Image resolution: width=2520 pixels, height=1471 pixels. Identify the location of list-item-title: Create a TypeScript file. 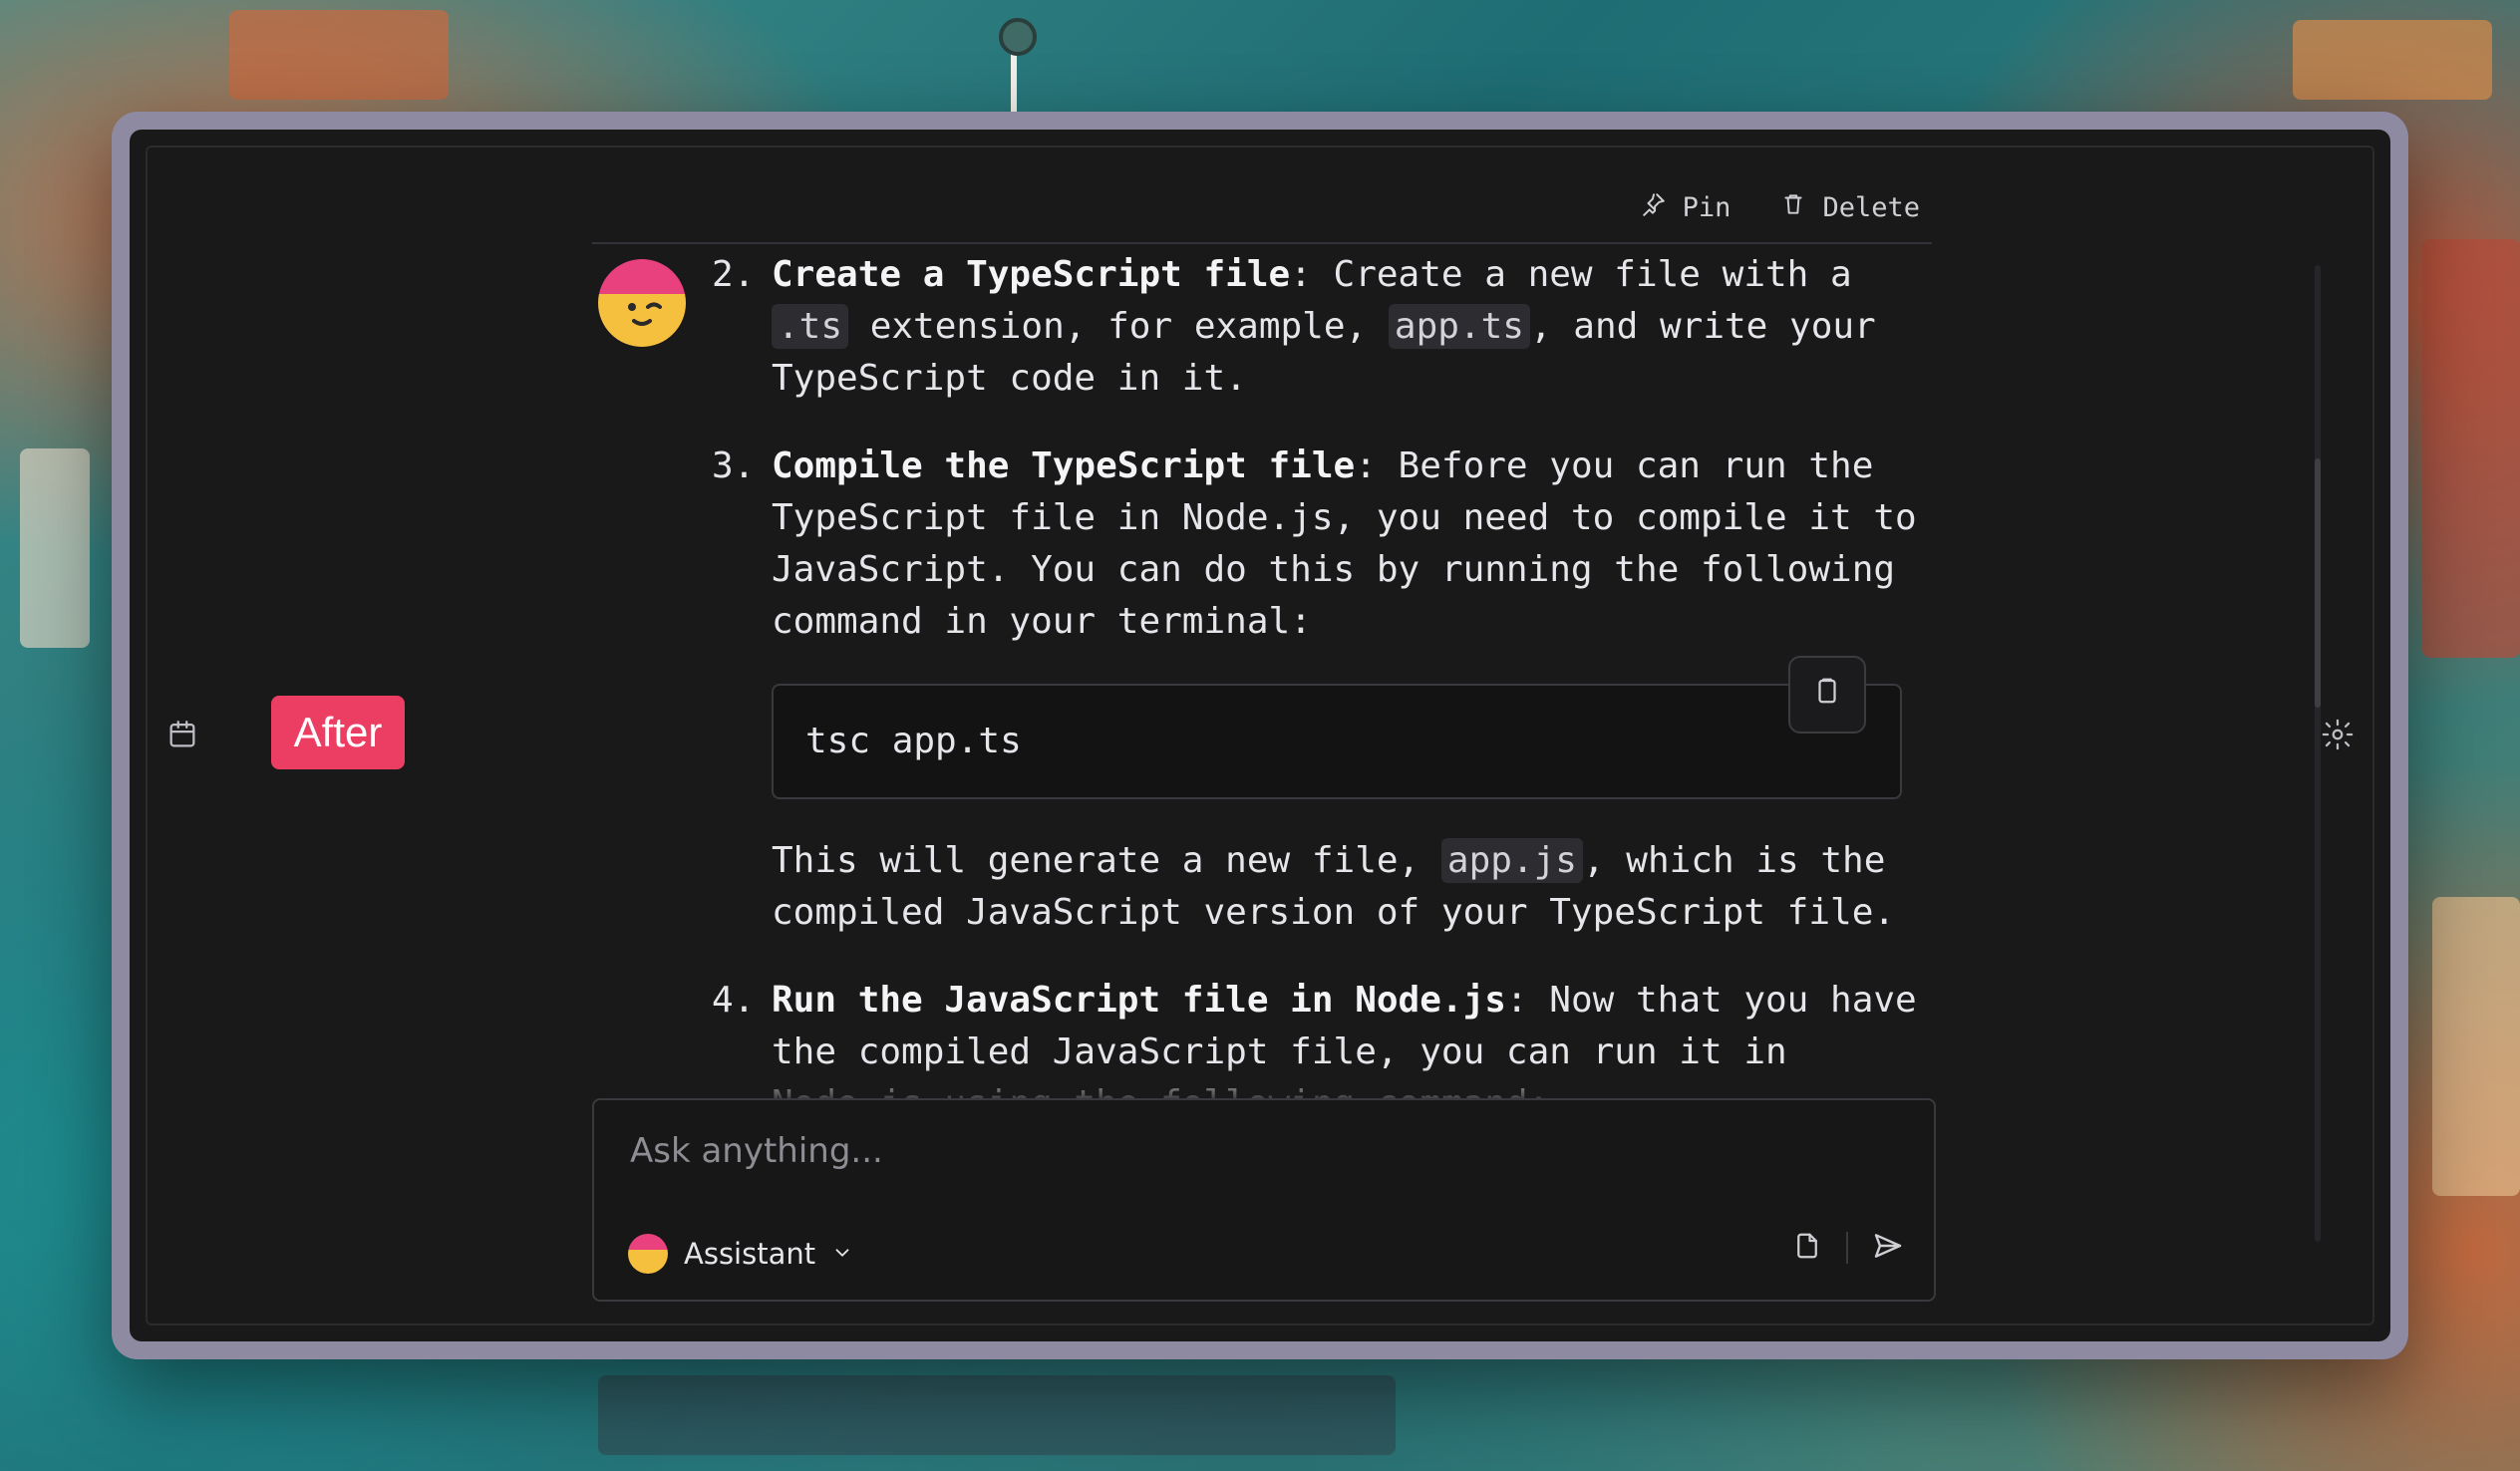
(1031, 274).